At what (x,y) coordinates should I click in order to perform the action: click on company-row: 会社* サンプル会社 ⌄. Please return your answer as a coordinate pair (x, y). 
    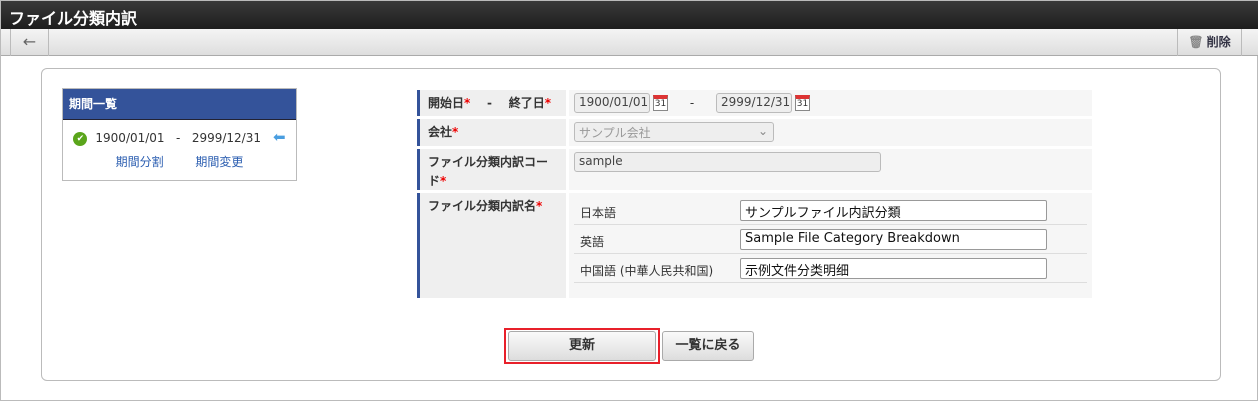
    Looking at the image, I should click on (754, 132).